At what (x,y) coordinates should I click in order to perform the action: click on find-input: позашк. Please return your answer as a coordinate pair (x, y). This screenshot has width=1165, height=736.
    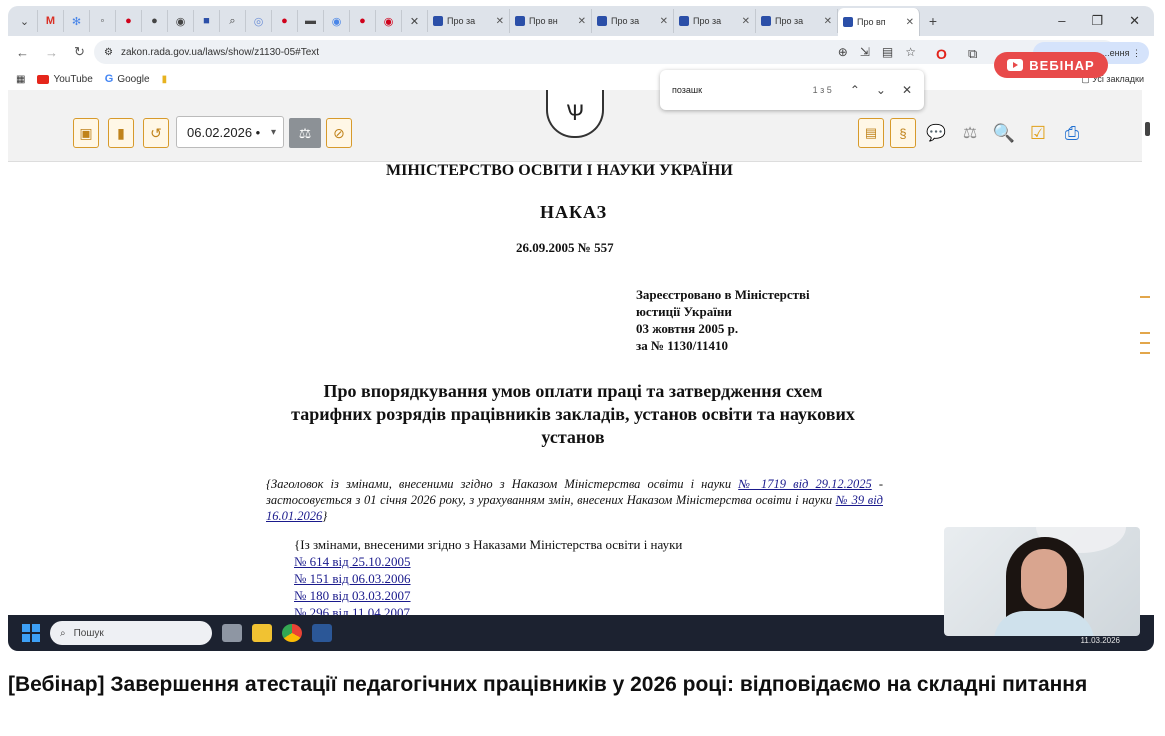
    Looking at the image, I should click on (687, 90).